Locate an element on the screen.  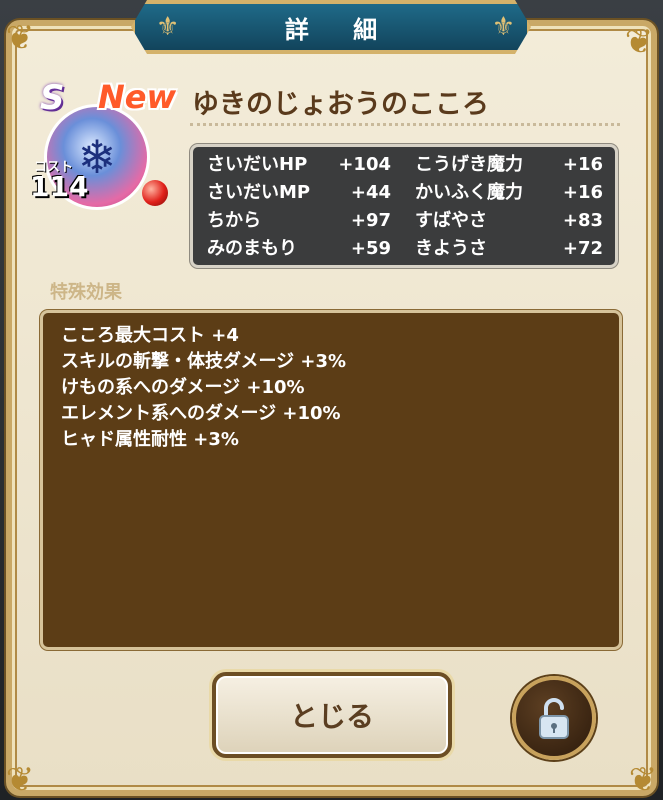
lock-toggle-button is located at coordinates (554, 718).